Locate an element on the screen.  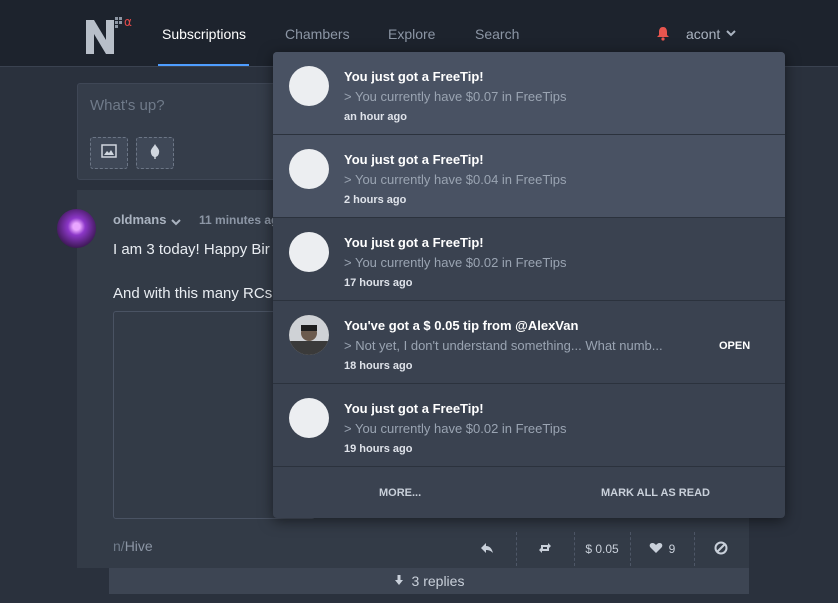
heart-icon is located at coordinates (656, 549).